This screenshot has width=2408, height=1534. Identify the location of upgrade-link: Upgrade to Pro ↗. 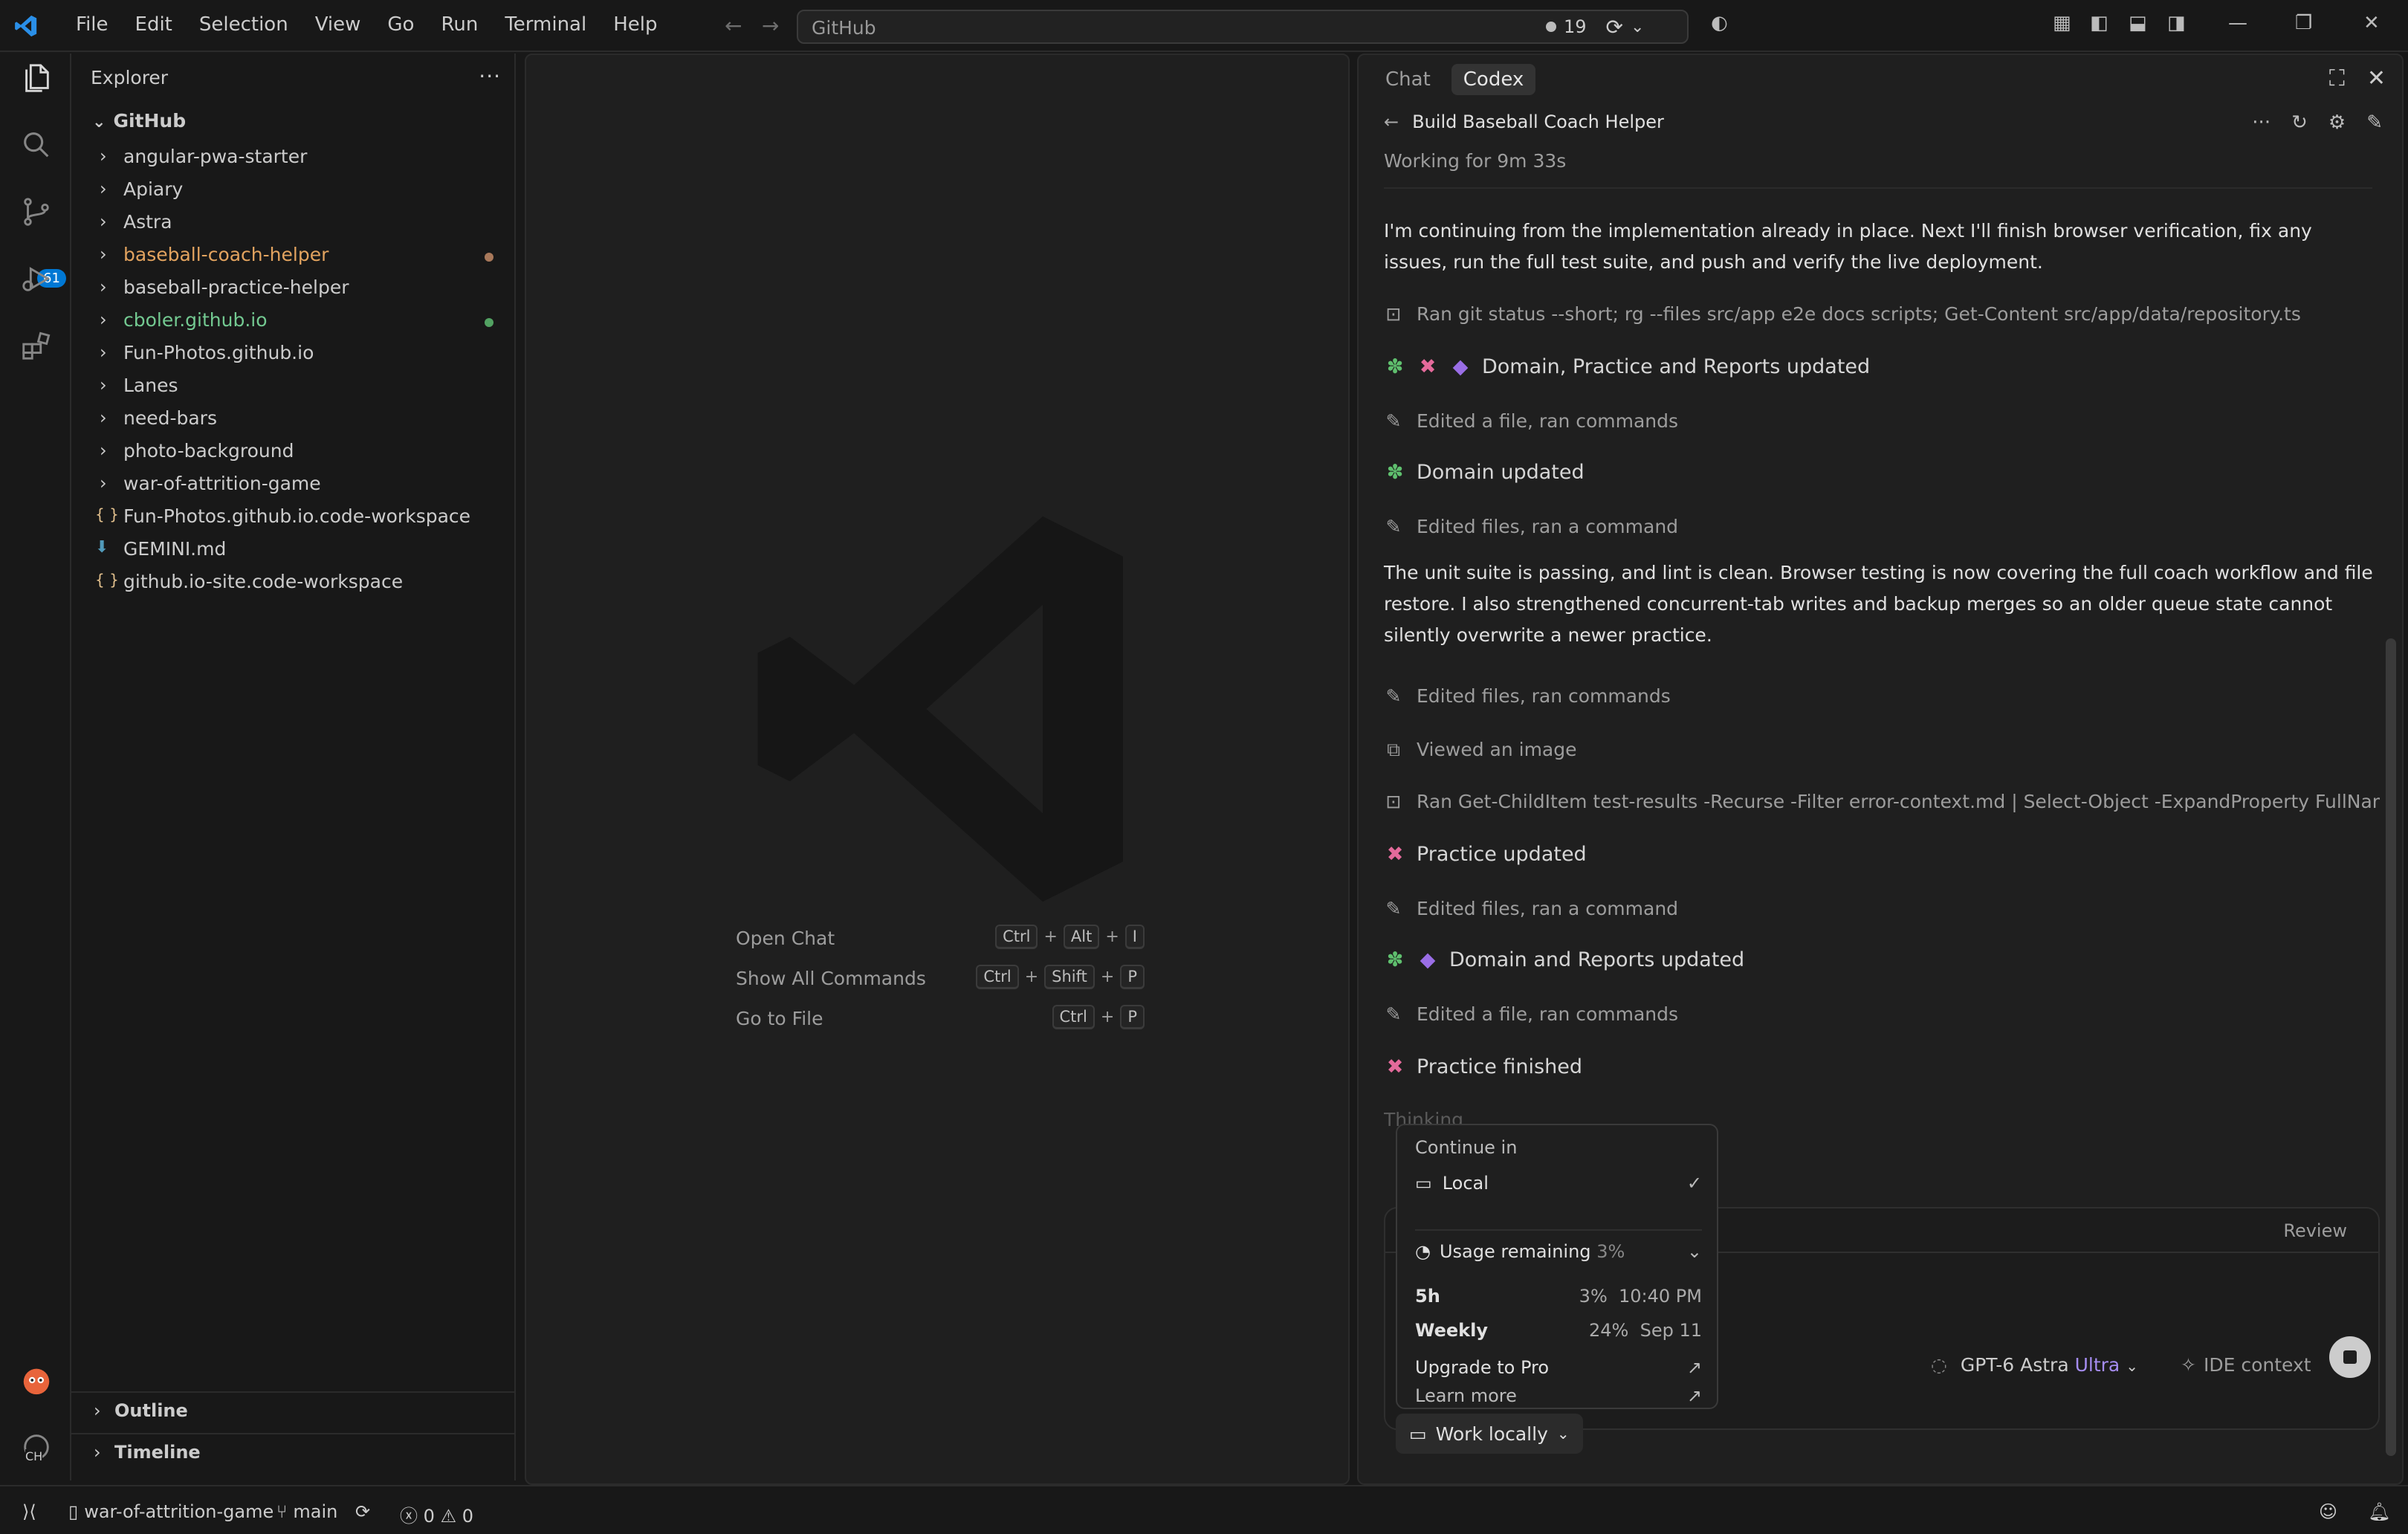
(1558, 1367).